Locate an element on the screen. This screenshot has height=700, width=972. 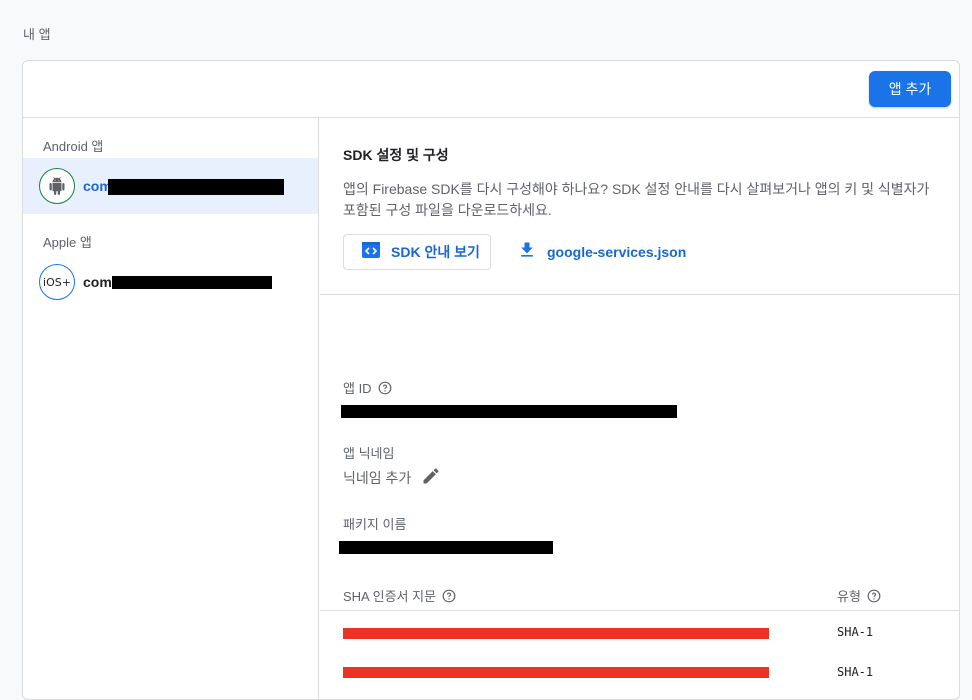
sha-table-divider is located at coordinates (639, 610).